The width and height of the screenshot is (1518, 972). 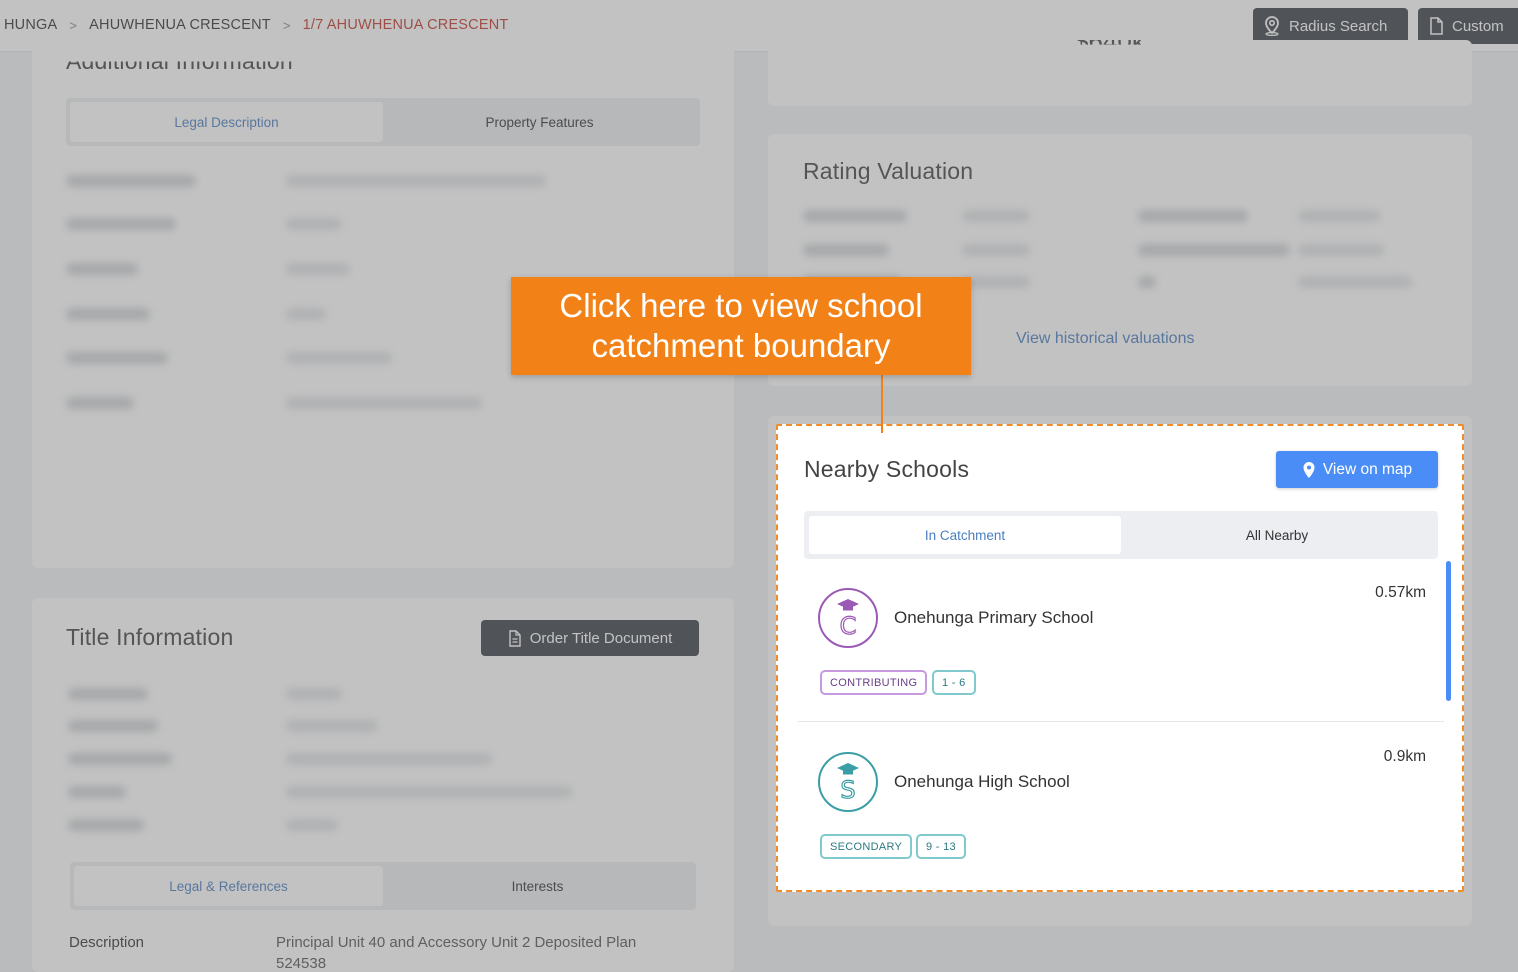 I want to click on view-on-map-label: View on map, so click(x=1367, y=469).